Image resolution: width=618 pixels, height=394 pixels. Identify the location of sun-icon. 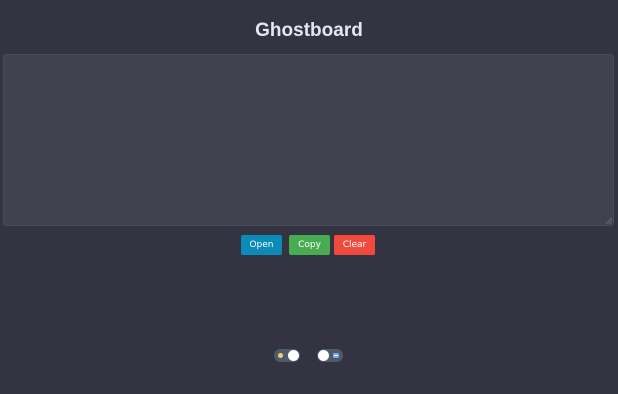
(280, 355).